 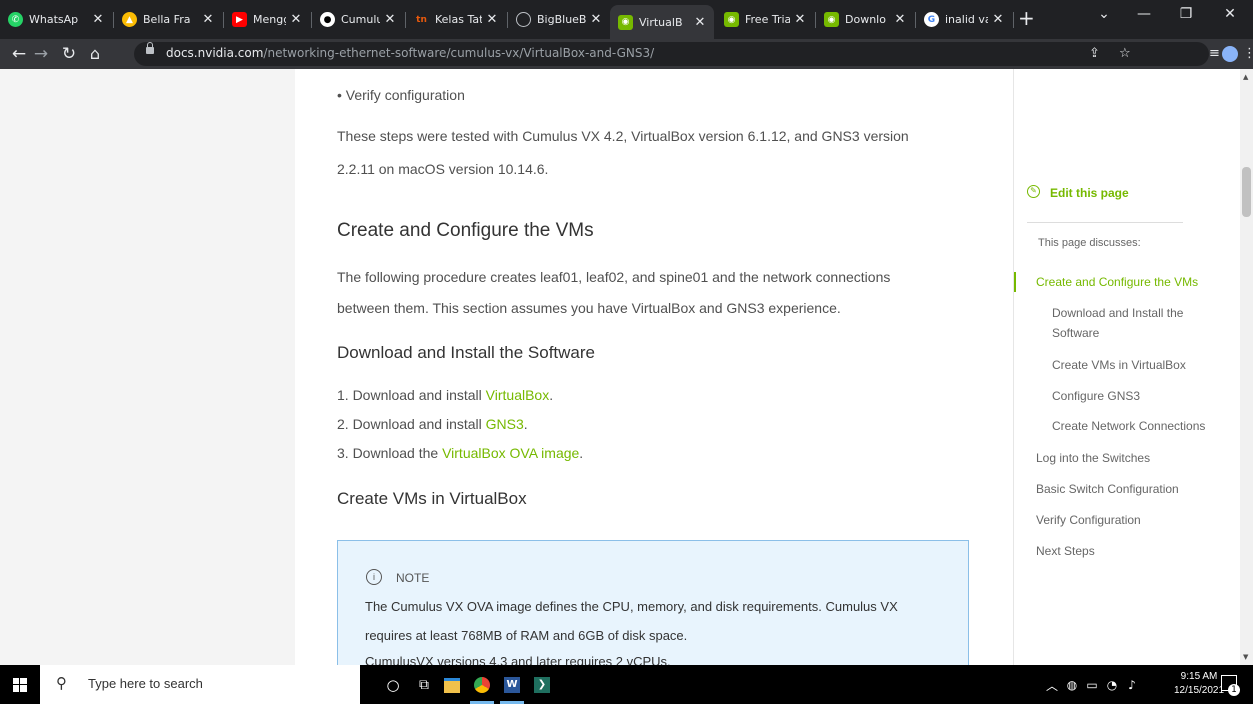 What do you see at coordinates (405, 95) in the screenshot?
I see `bullet-text: Verify configuration` at bounding box center [405, 95].